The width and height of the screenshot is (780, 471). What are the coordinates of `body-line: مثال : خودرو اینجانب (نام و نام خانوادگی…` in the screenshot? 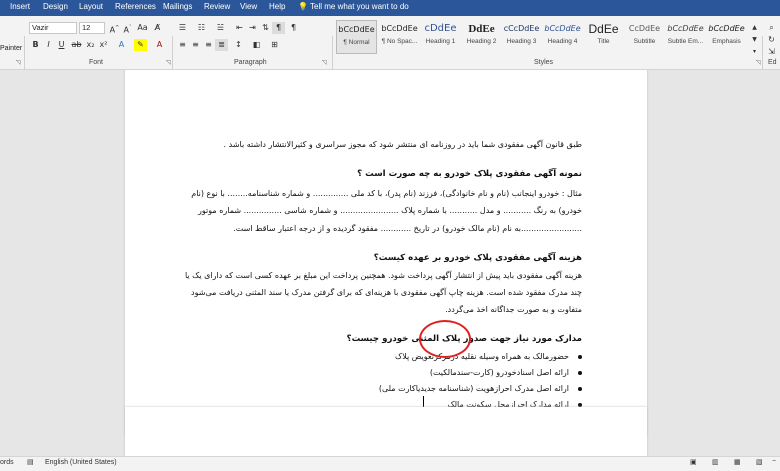 It's located at (386, 193).